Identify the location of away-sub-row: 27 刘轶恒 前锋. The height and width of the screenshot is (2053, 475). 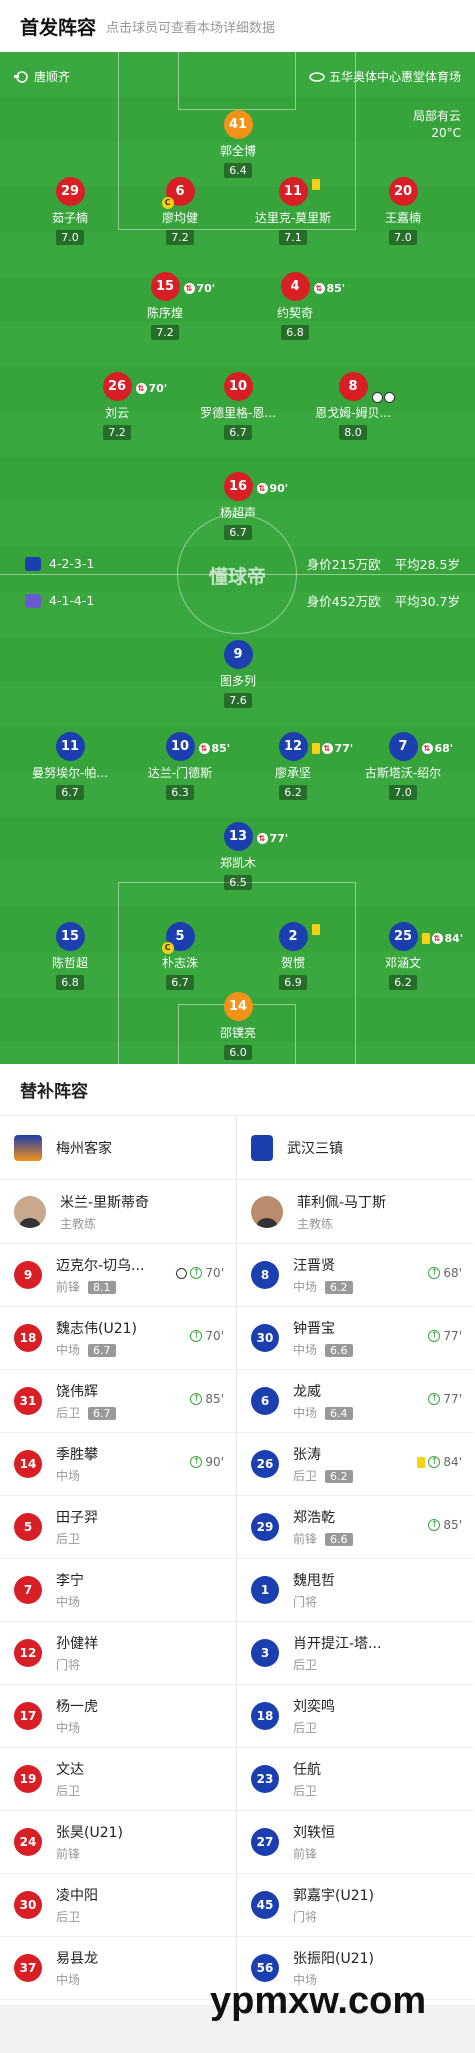
(355, 1842).